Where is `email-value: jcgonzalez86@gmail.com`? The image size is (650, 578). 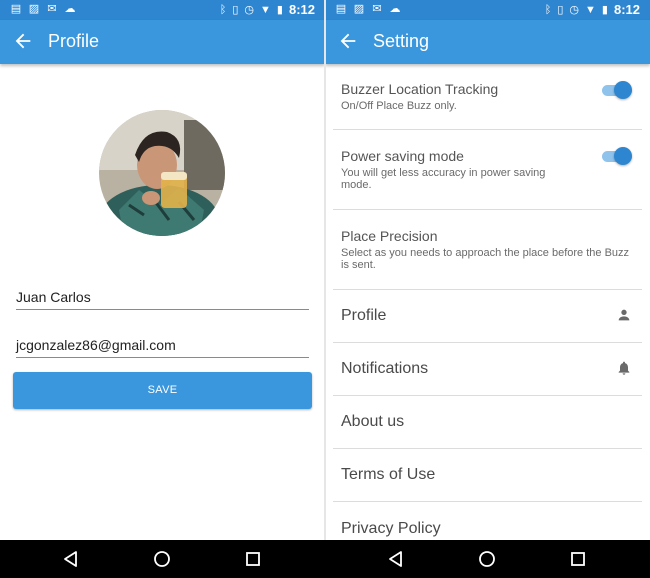
email-value: jcgonzalez86@gmail.com is located at coordinates (96, 345).